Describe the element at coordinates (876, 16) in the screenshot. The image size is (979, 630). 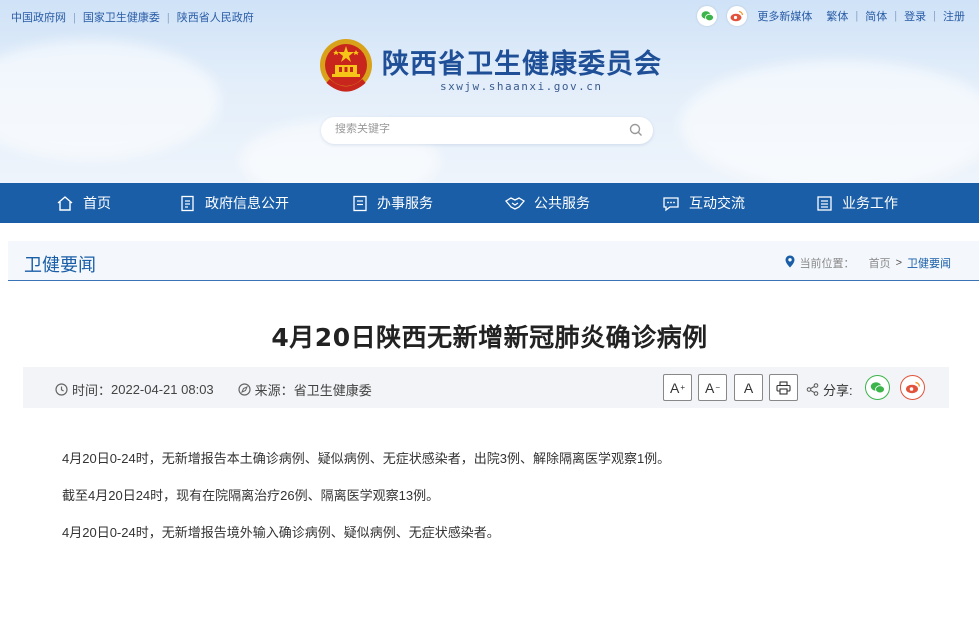
I see `simplified-chinese-link: 简体` at that location.